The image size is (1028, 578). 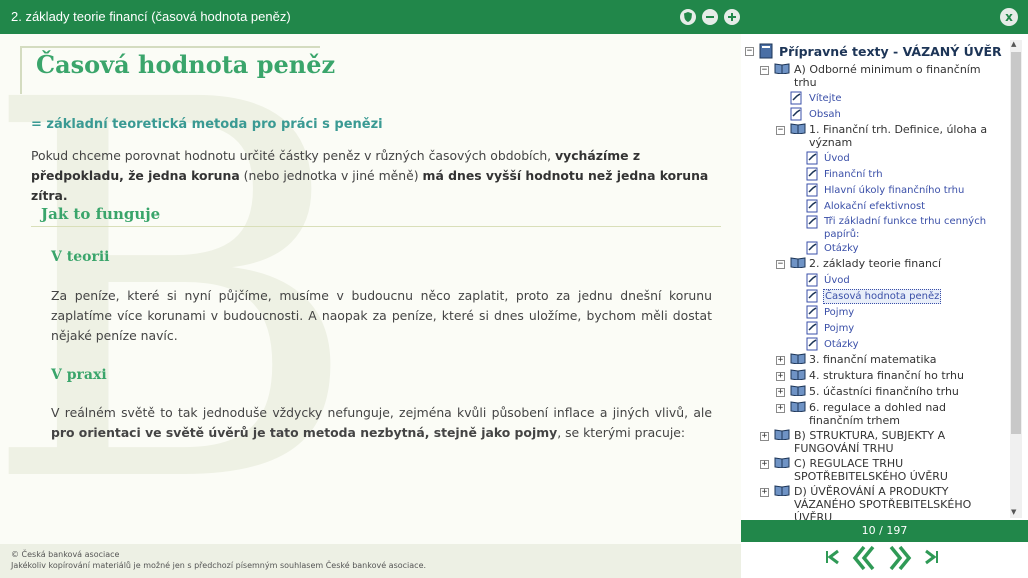 I want to click on toc-chapter-6-line1: 6. regulace a dohled nad, so click(x=878, y=407).